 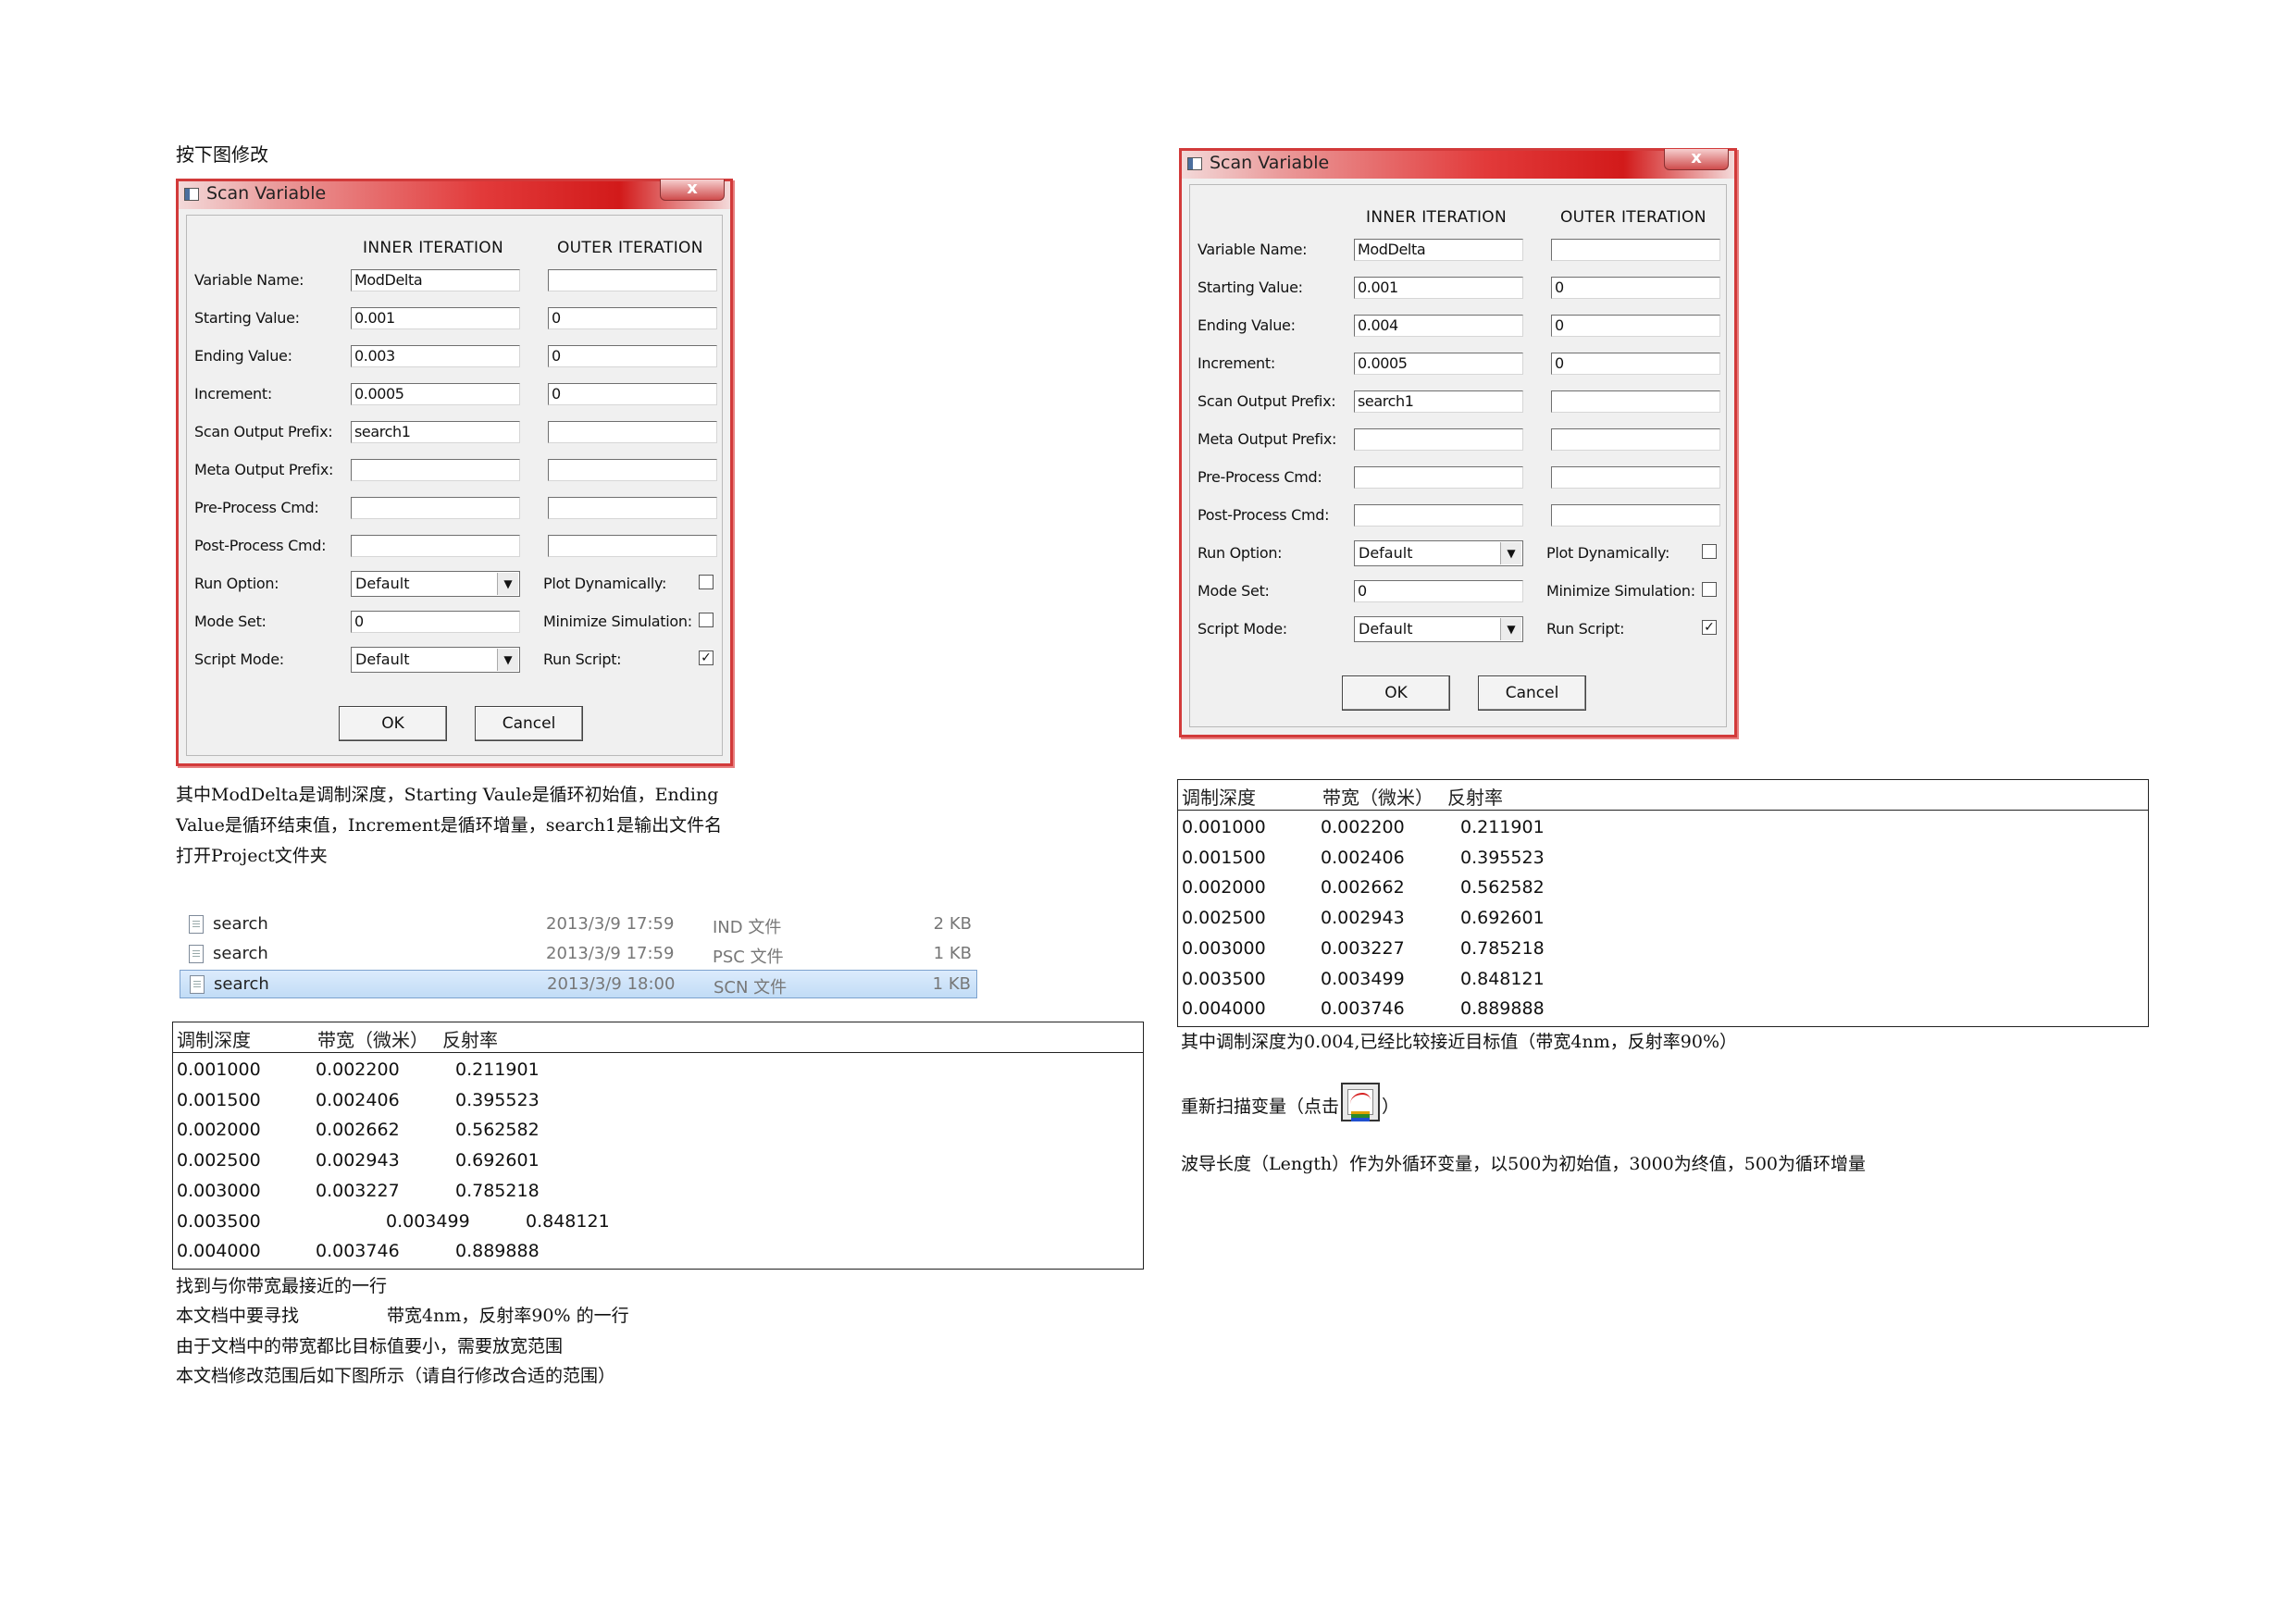 I want to click on table-cell: 0.001000, so click(x=1224, y=827).